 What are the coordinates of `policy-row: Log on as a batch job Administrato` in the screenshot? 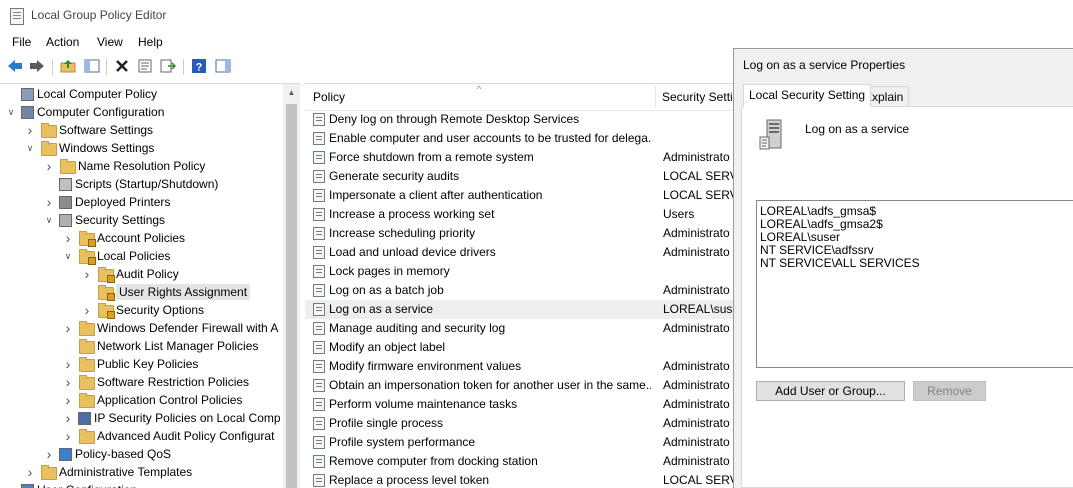 It's located at (520, 290).